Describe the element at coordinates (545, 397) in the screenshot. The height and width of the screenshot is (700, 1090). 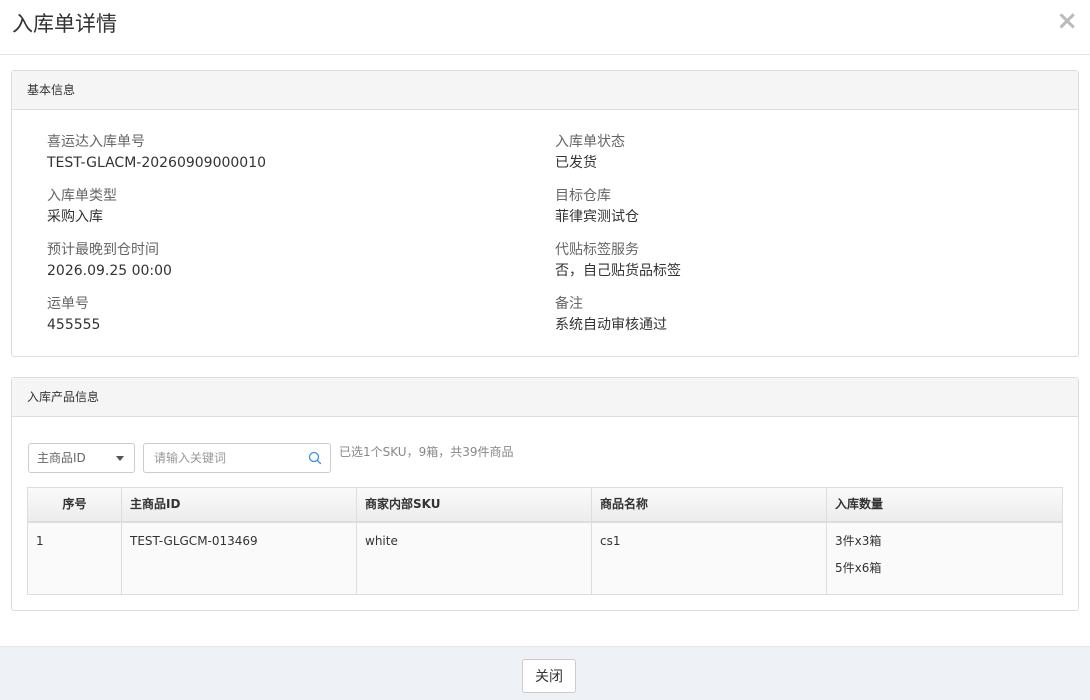
I see `products-heading: 入库产品信息` at that location.